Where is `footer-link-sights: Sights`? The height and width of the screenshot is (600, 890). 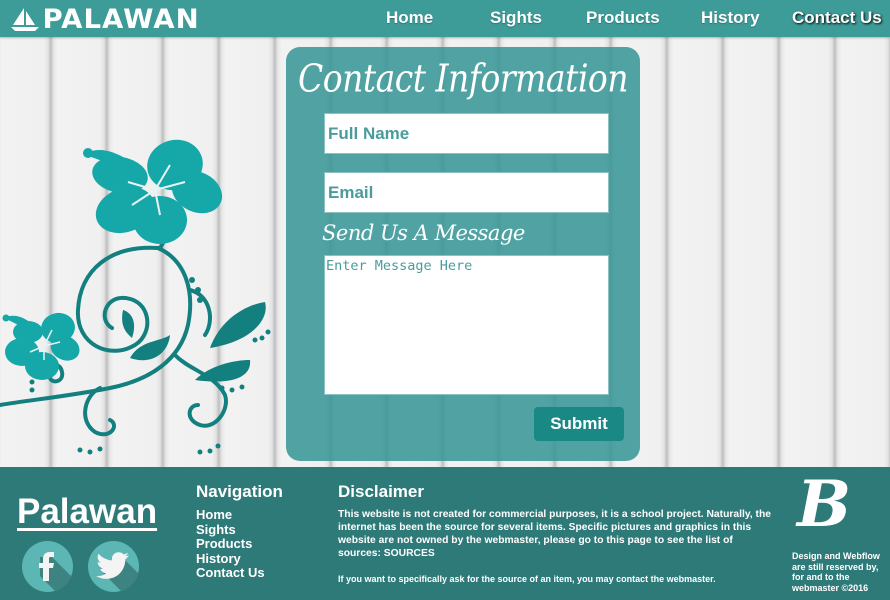 footer-link-sights: Sights is located at coordinates (239, 530).